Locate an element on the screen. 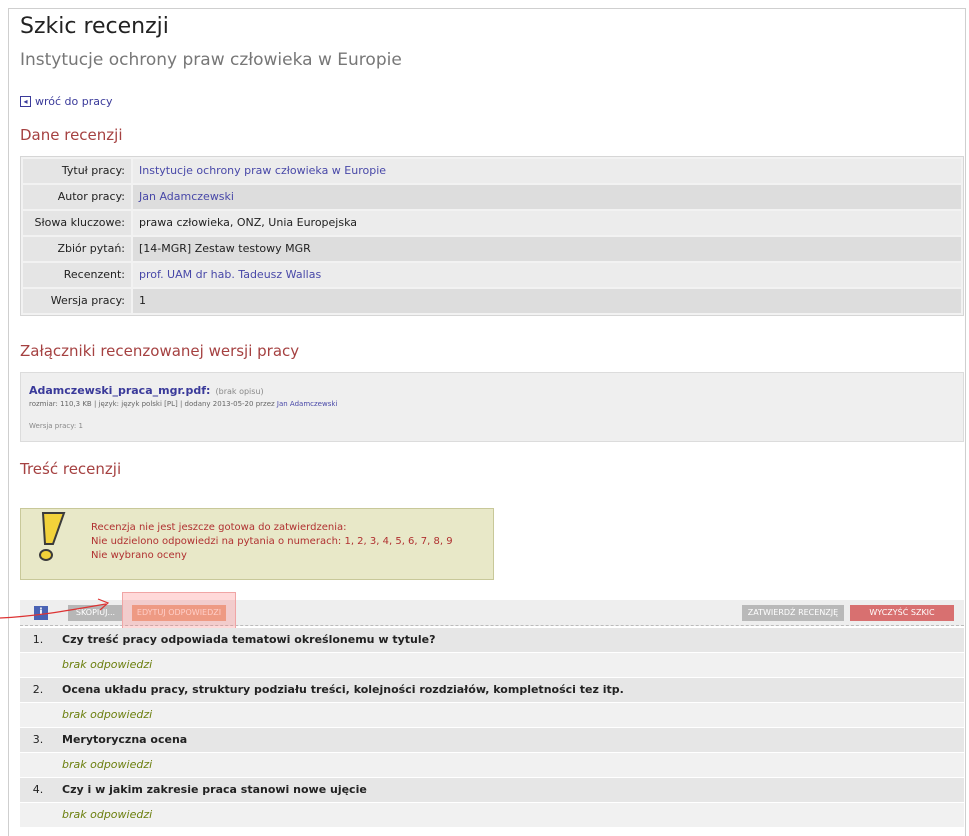  info-label: Recenzent: is located at coordinates (77, 275).